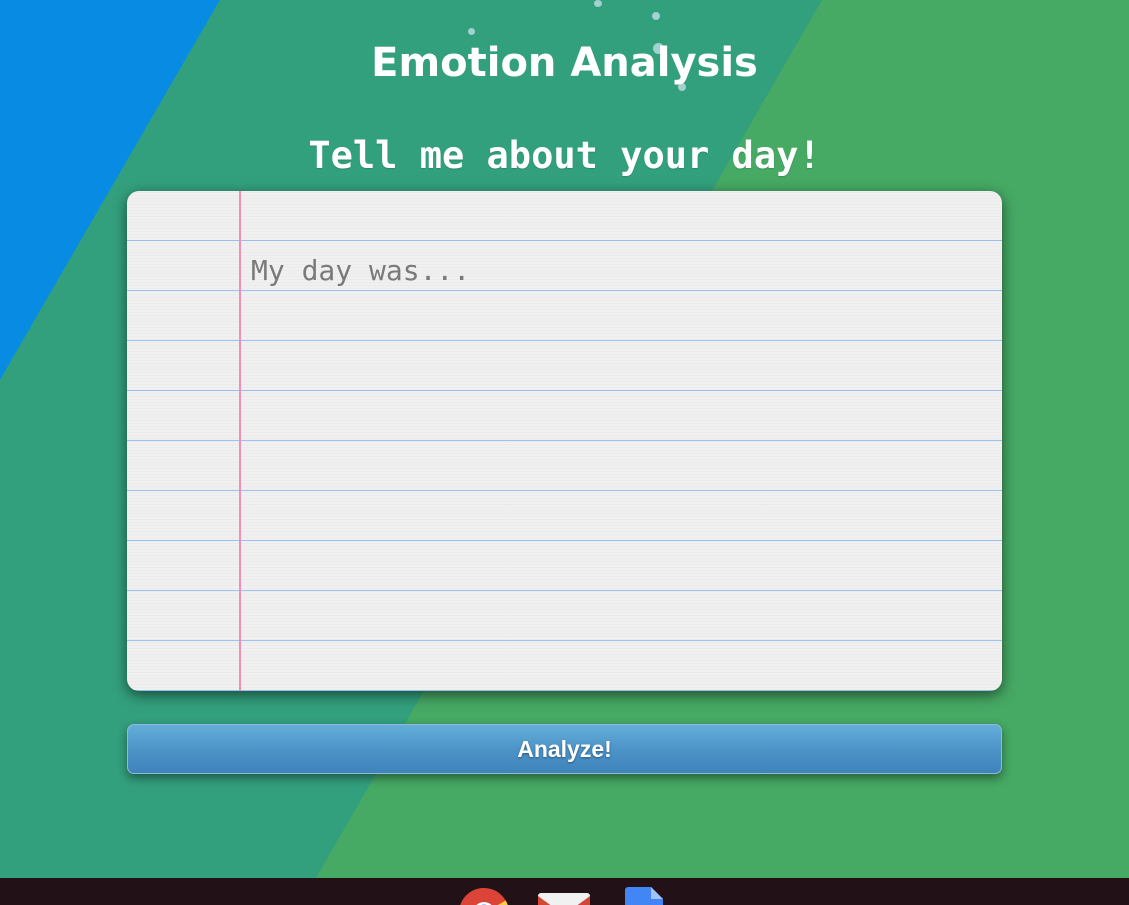 The image size is (1129, 905). I want to click on gmail-icon, so click(564, 899).